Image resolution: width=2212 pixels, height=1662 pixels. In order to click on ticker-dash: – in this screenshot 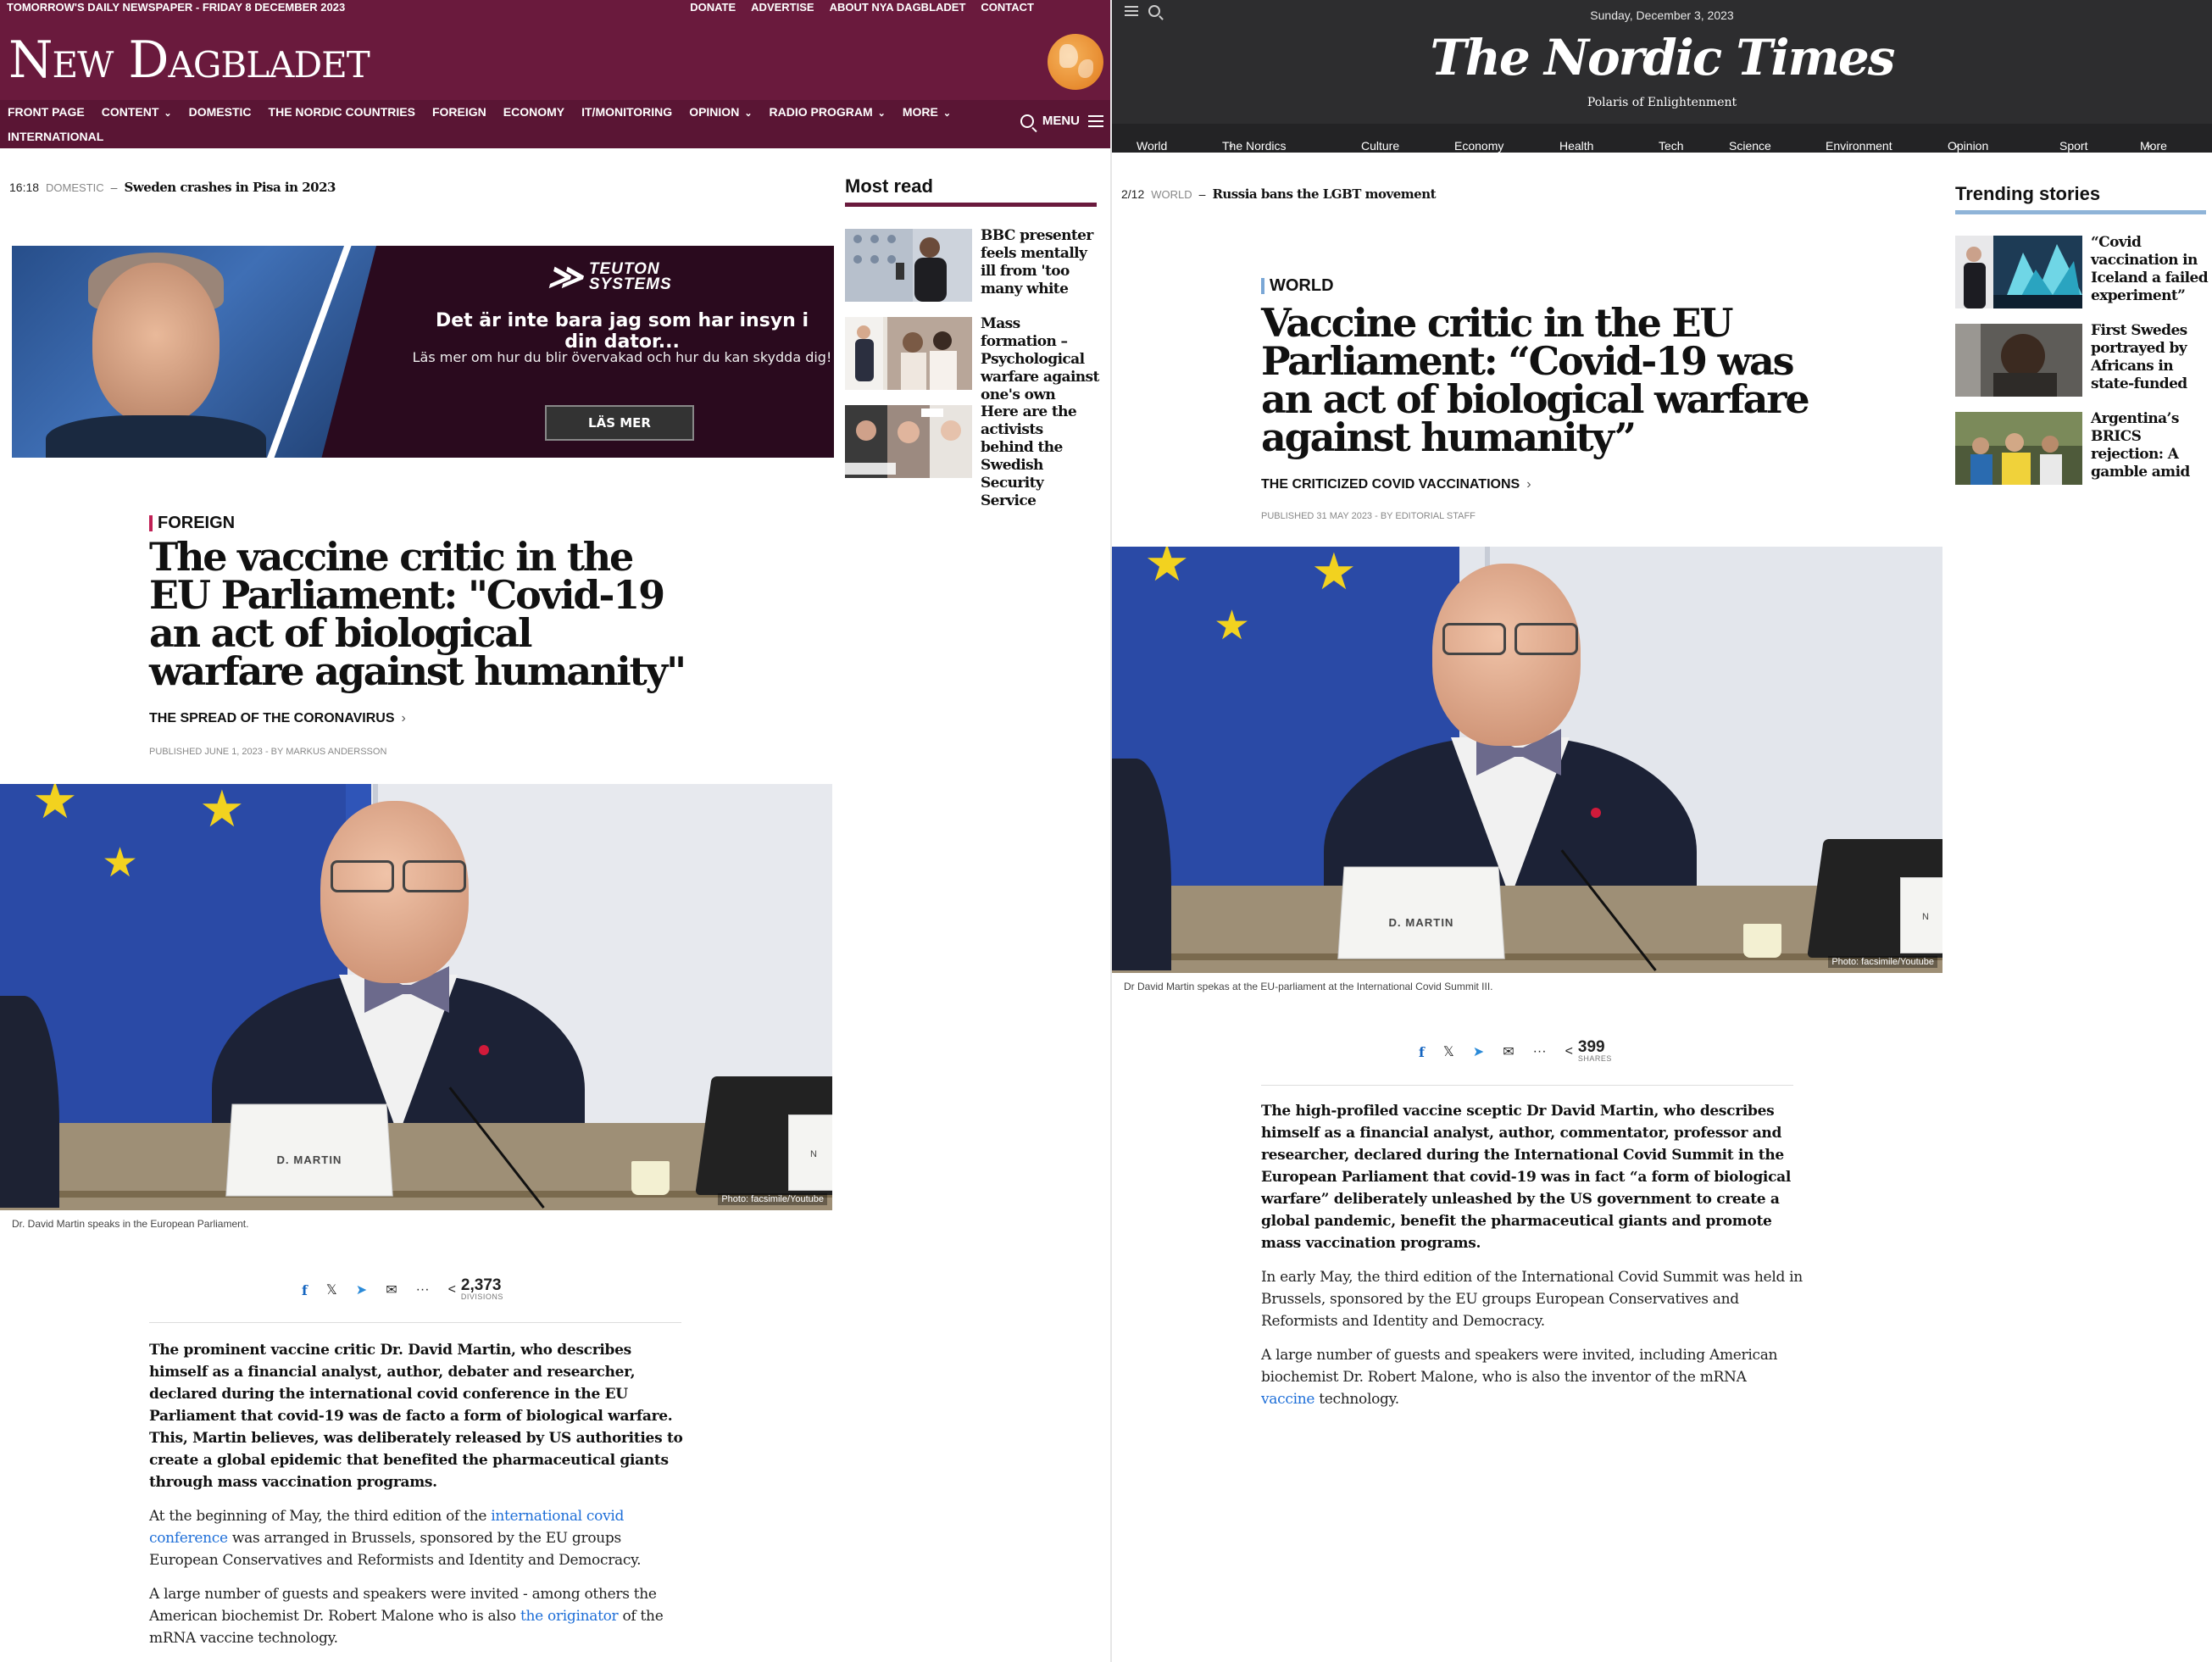, I will do `click(114, 187)`.